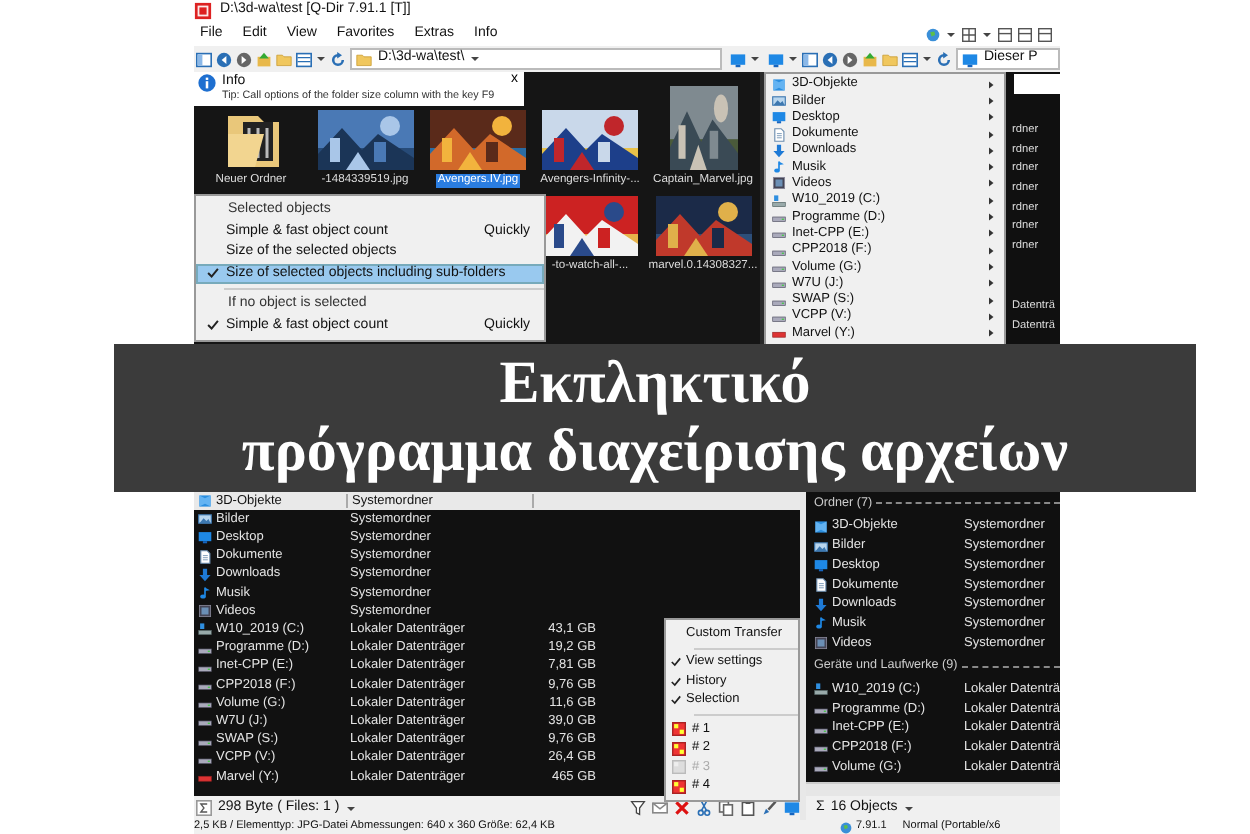  What do you see at coordinates (204, 808) in the screenshot?
I see `sum-icon` at bounding box center [204, 808].